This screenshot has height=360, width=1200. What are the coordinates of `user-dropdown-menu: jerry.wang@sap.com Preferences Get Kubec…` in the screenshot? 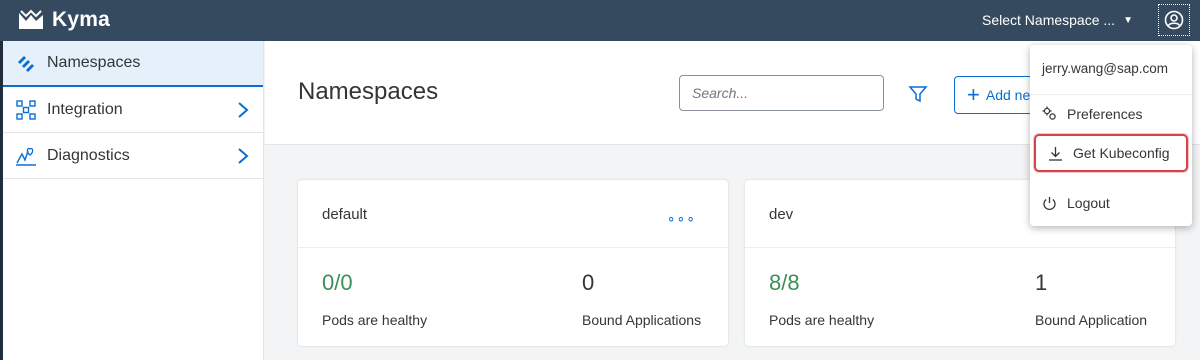 It's located at (1111, 135).